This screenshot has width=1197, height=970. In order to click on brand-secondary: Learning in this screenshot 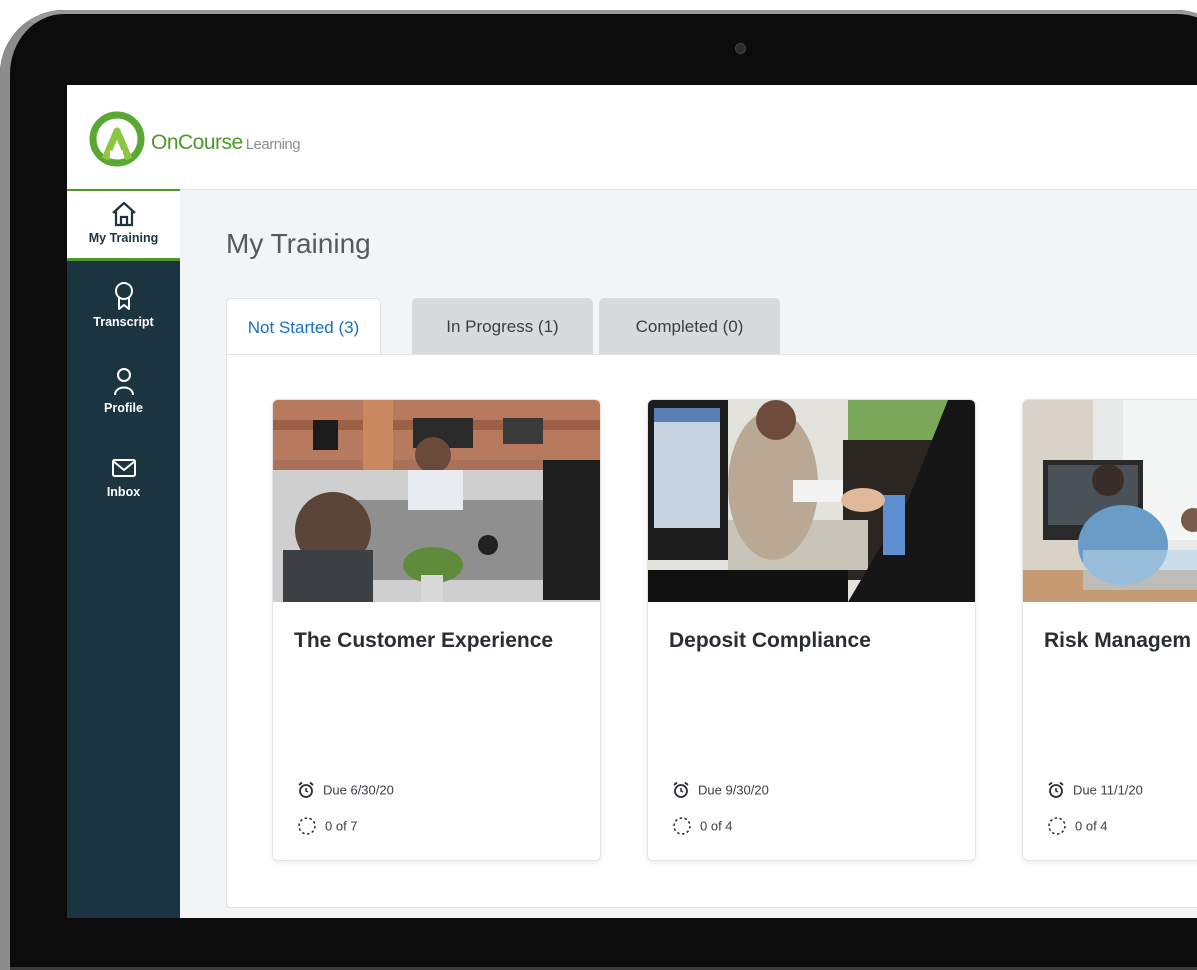, I will do `click(273, 144)`.